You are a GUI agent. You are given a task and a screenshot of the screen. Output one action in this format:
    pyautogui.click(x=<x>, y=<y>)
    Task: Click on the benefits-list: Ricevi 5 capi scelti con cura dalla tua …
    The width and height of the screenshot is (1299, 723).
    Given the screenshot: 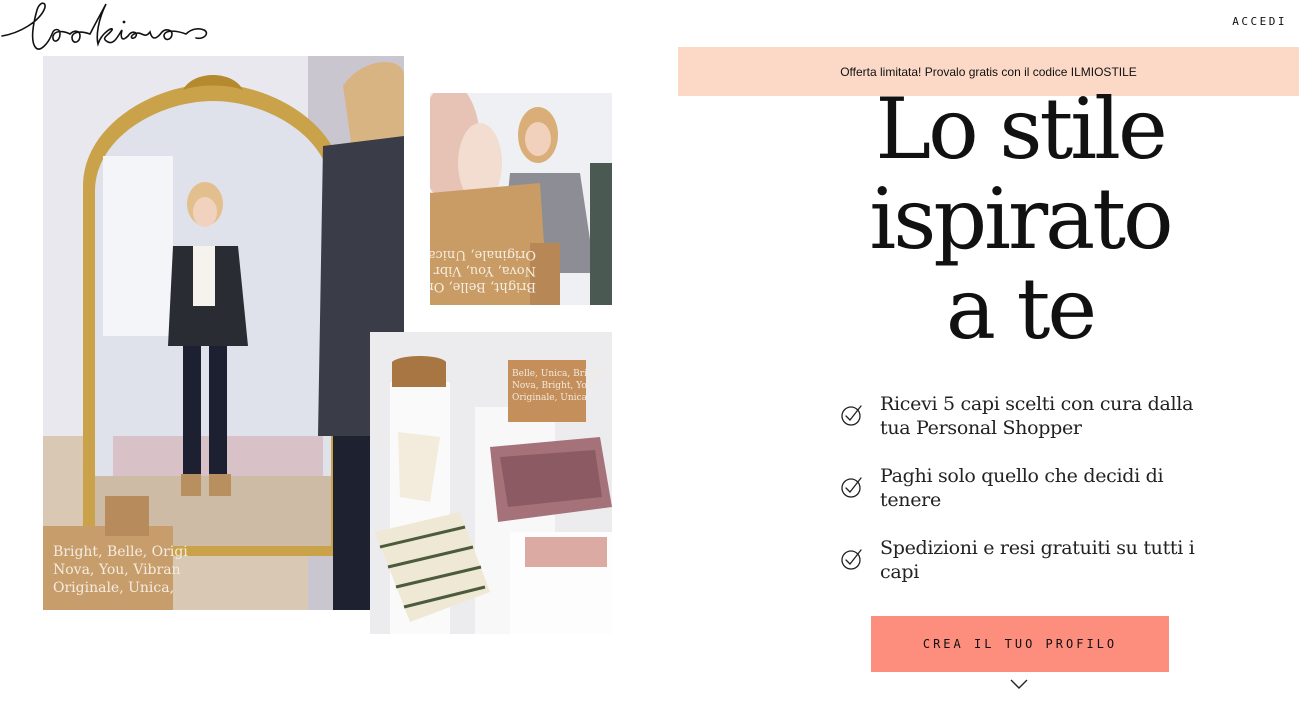 What is the action you would take?
    pyautogui.click(x=1020, y=500)
    